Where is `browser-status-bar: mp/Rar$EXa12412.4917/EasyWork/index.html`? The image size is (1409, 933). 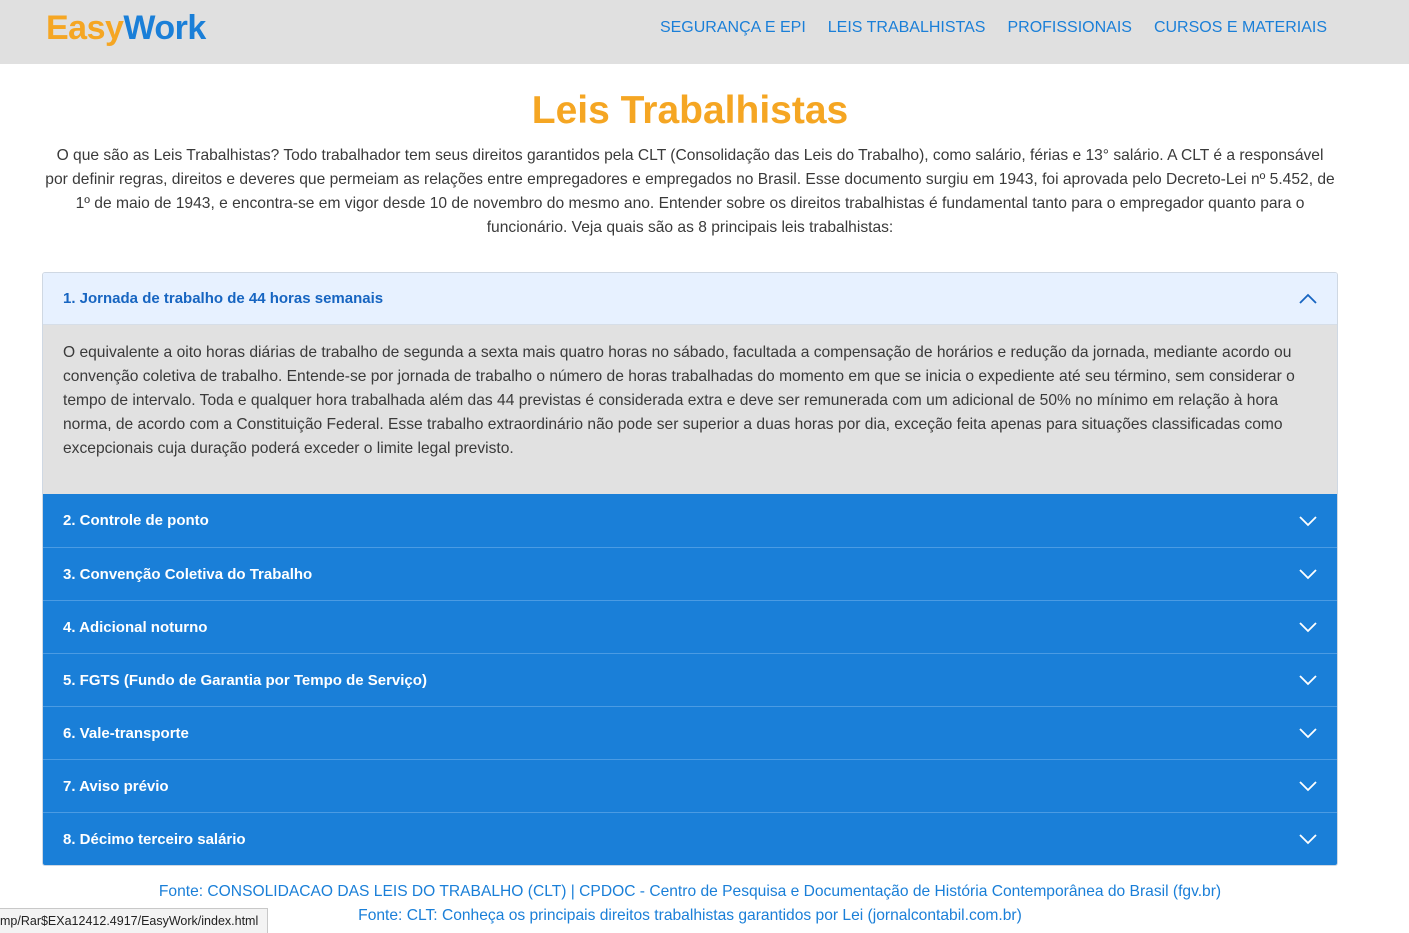
browser-status-bar: mp/Rar$EXa12412.4917/EasyWork/index.html is located at coordinates (134, 920).